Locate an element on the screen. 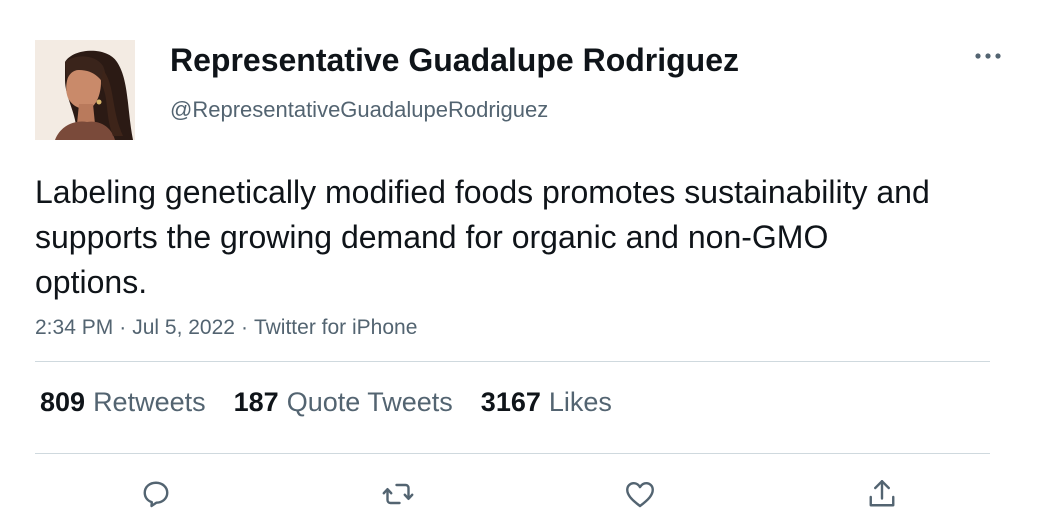 The image size is (1050, 525). tweet-source: Twitter for iPhone is located at coordinates (335, 327).